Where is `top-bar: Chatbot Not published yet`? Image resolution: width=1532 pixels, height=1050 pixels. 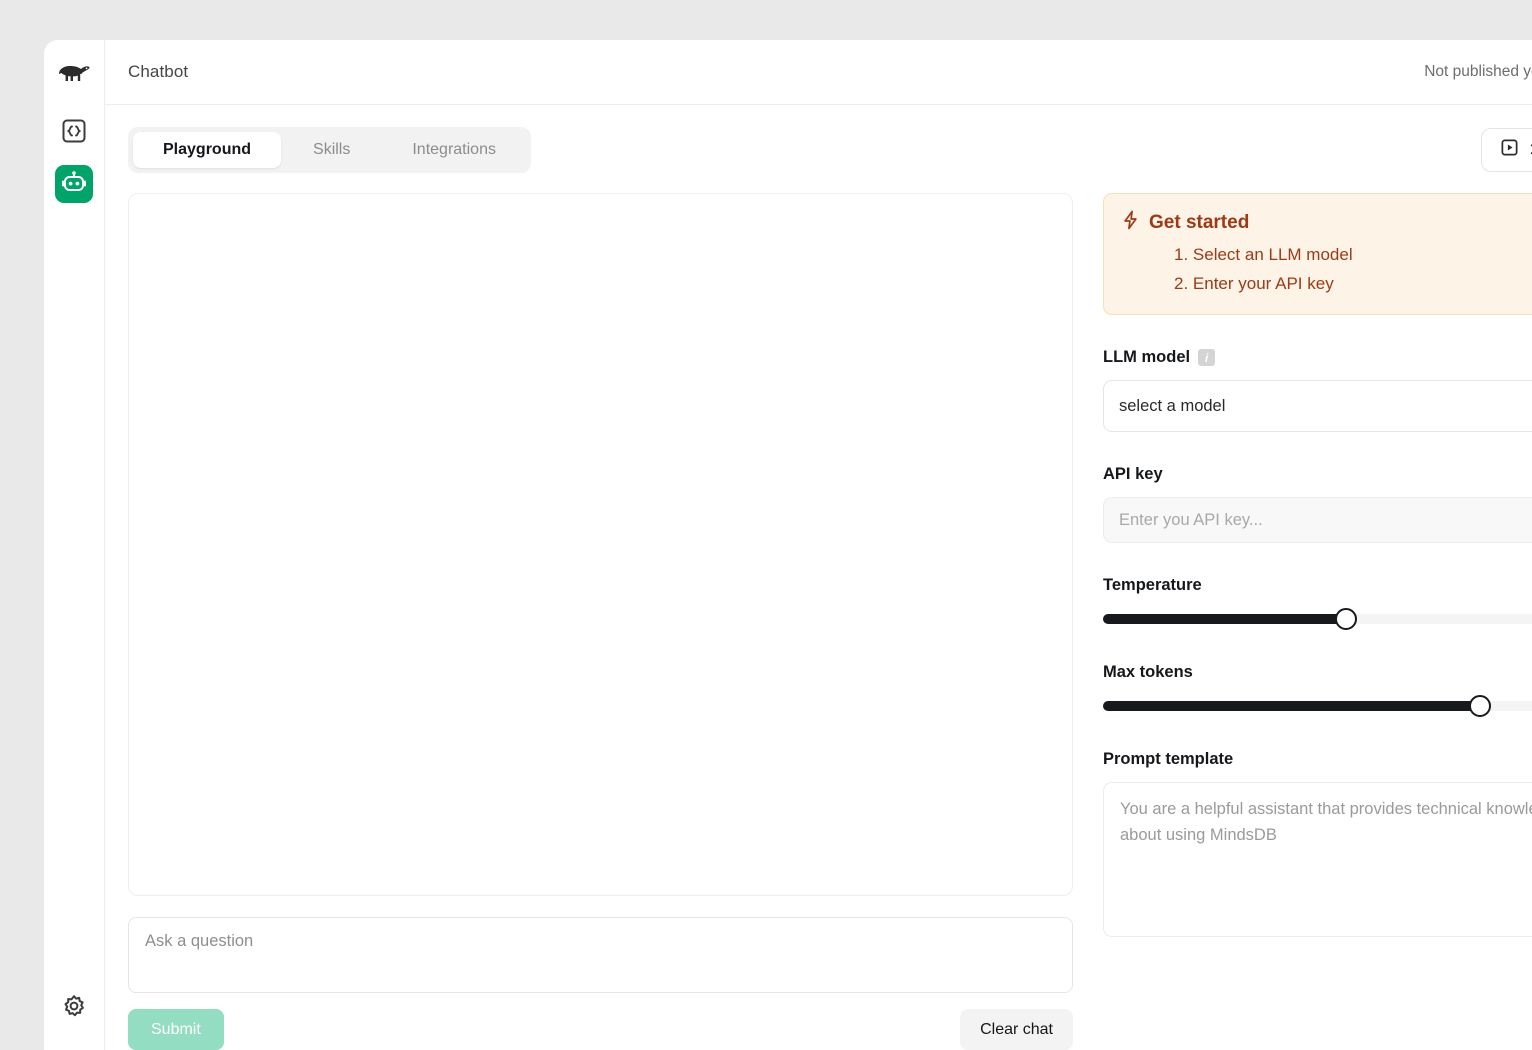
top-bar: Chatbot Not published yet is located at coordinates (818, 72).